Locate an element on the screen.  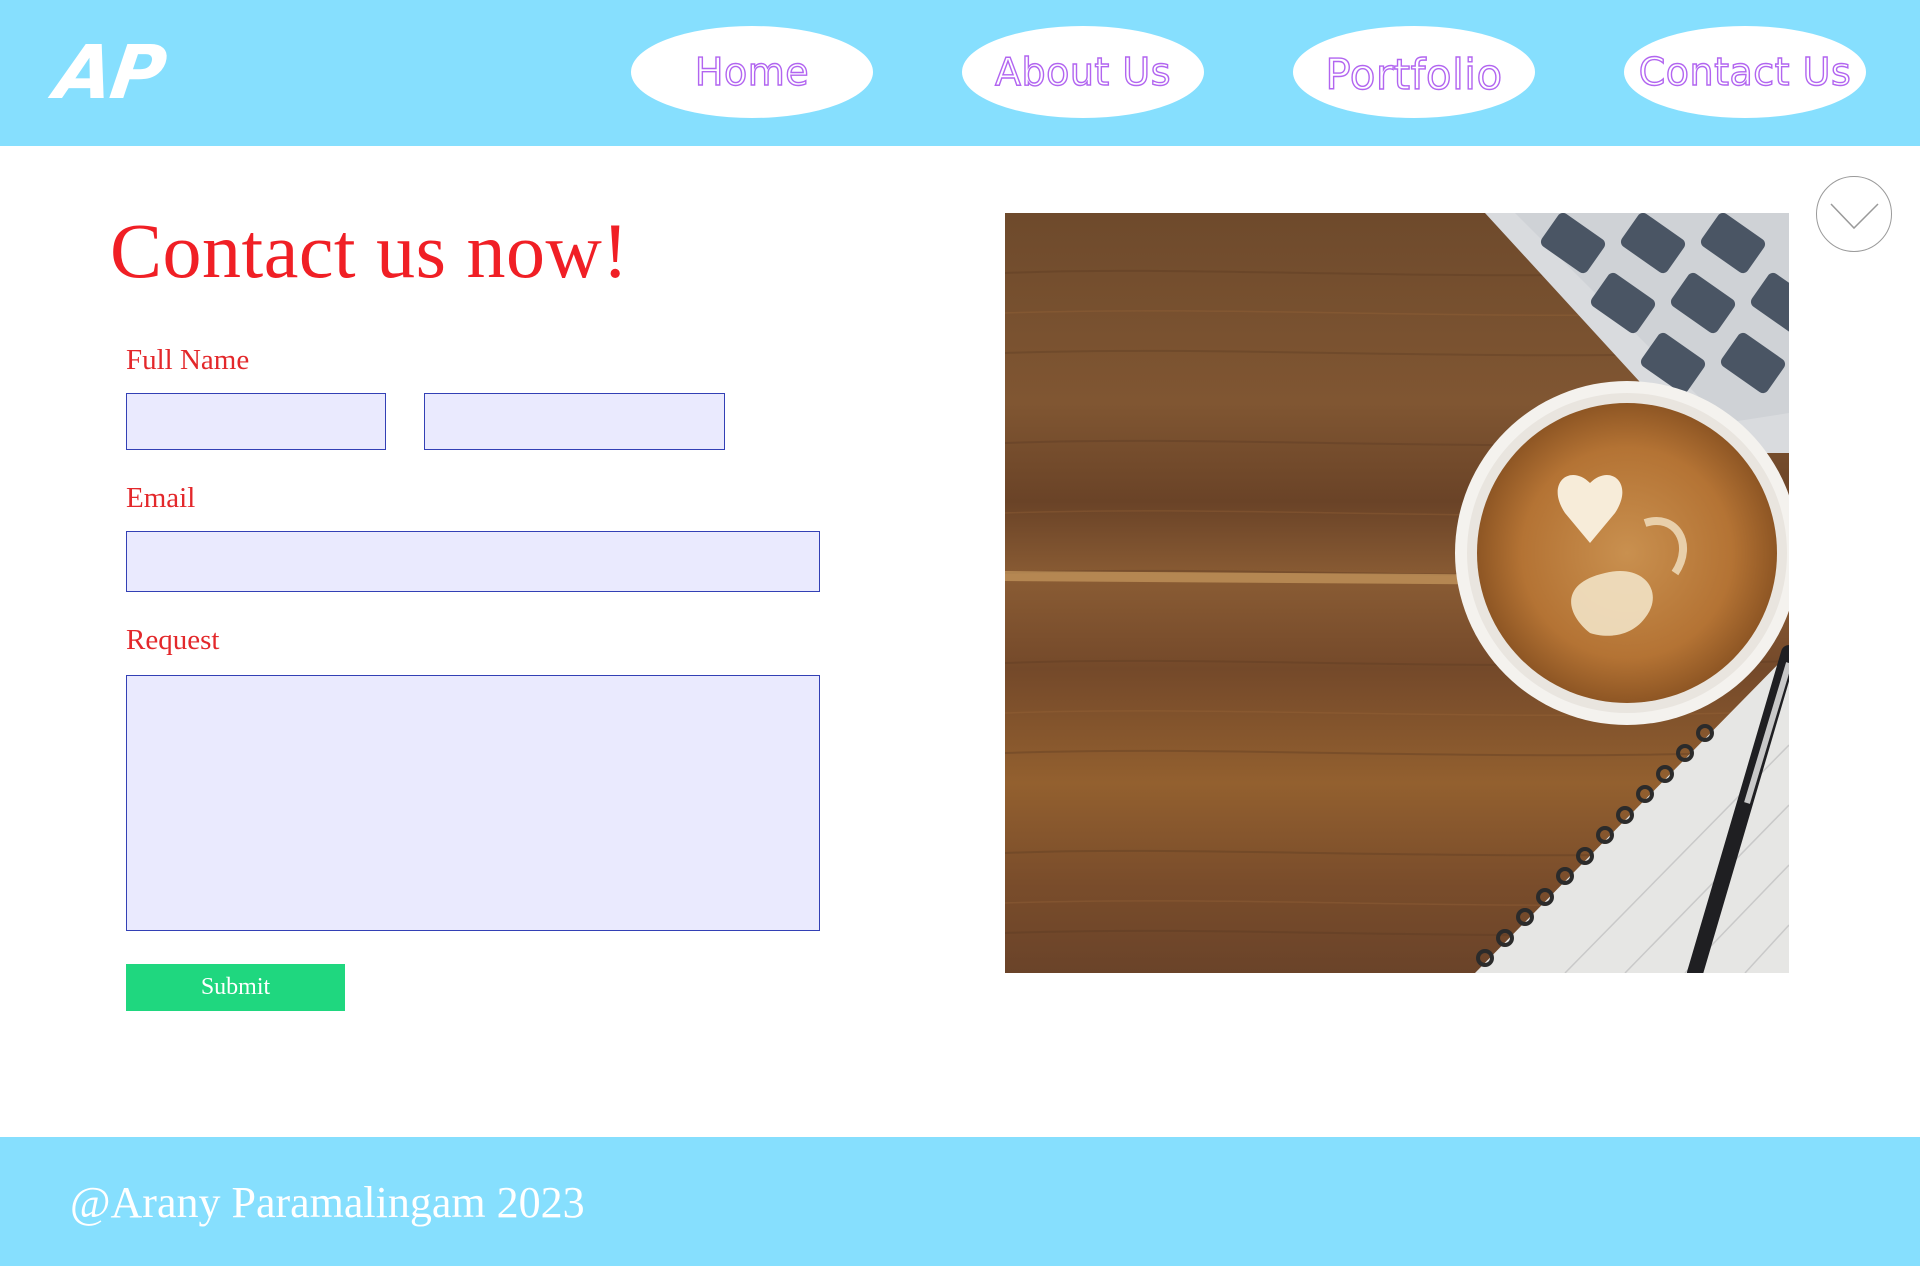
email-input is located at coordinates (473, 561).